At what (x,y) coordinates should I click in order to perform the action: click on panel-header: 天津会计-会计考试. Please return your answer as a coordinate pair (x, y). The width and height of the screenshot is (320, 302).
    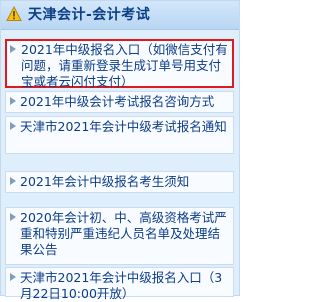
    Looking at the image, I should click on (120, 15).